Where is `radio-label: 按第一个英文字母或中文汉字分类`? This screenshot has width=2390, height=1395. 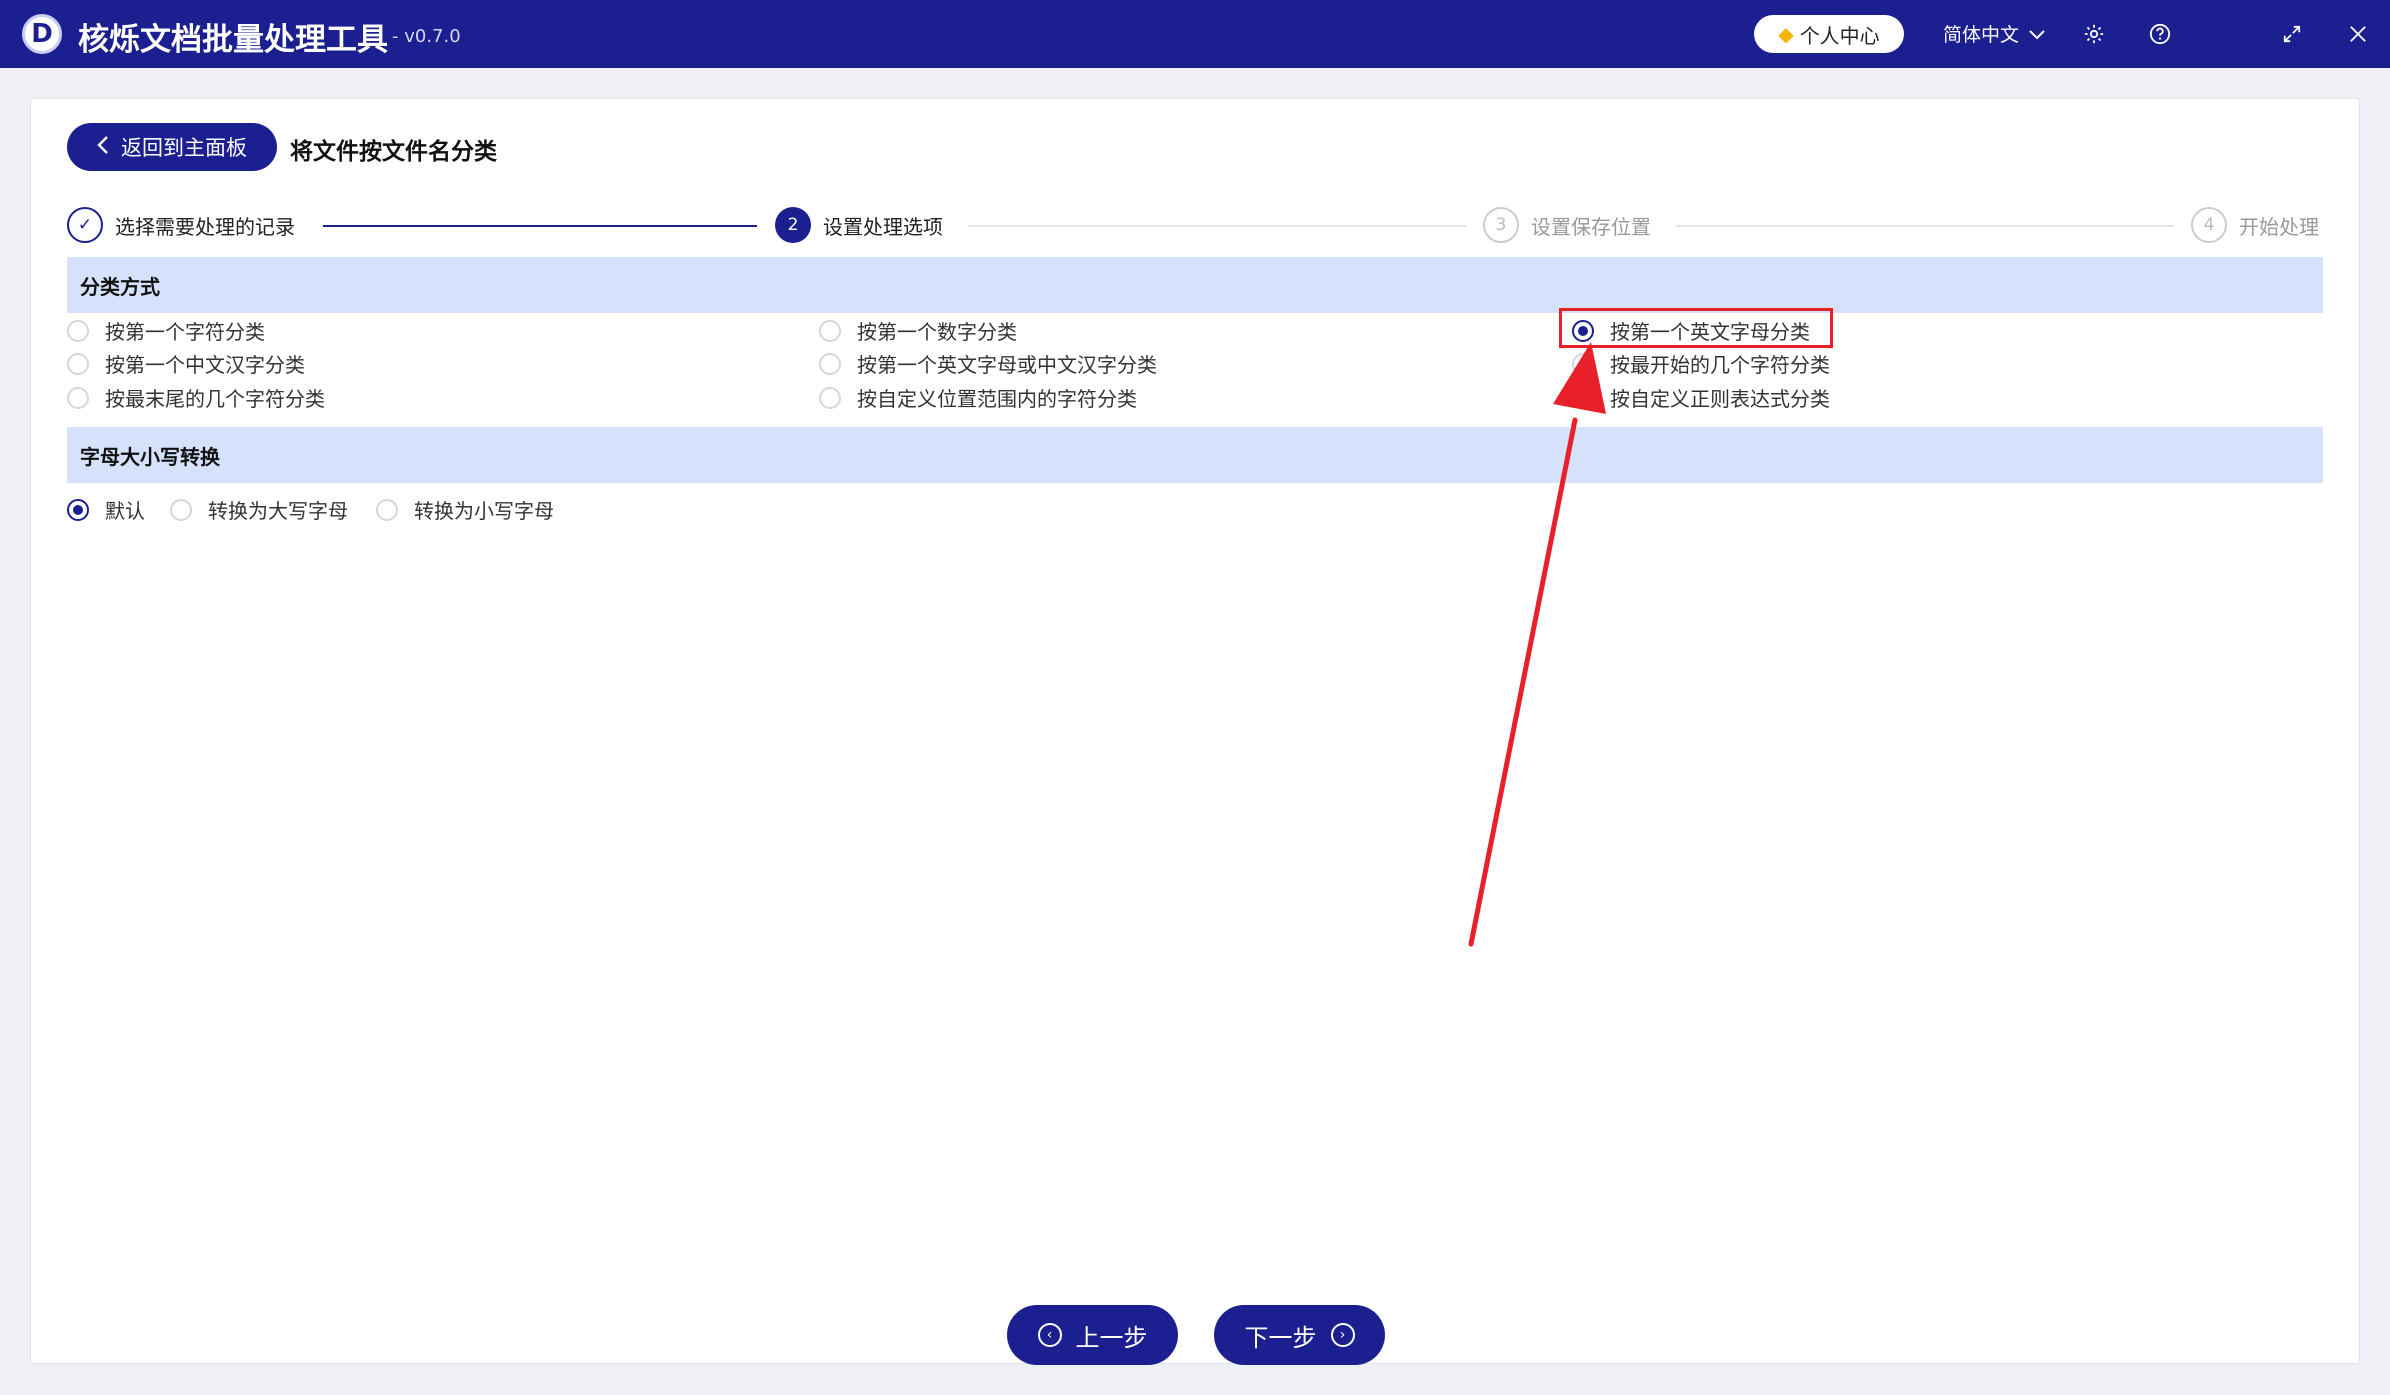
radio-label: 按第一个英文字母或中文汉字分类 is located at coordinates (1007, 365).